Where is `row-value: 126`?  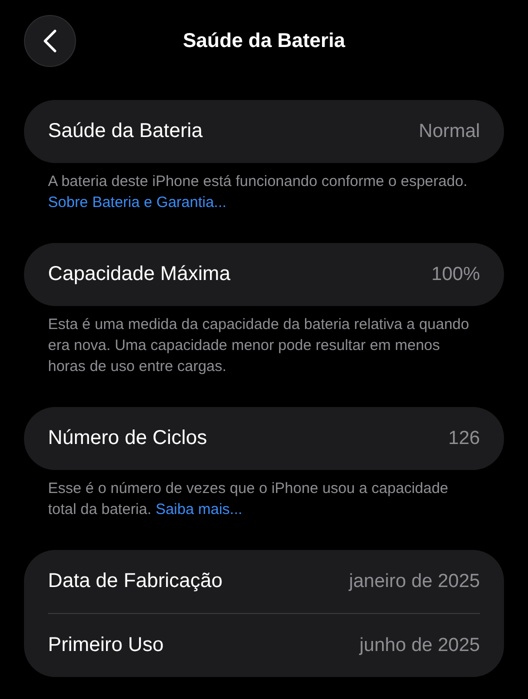
row-value: 126 is located at coordinates (464, 439).